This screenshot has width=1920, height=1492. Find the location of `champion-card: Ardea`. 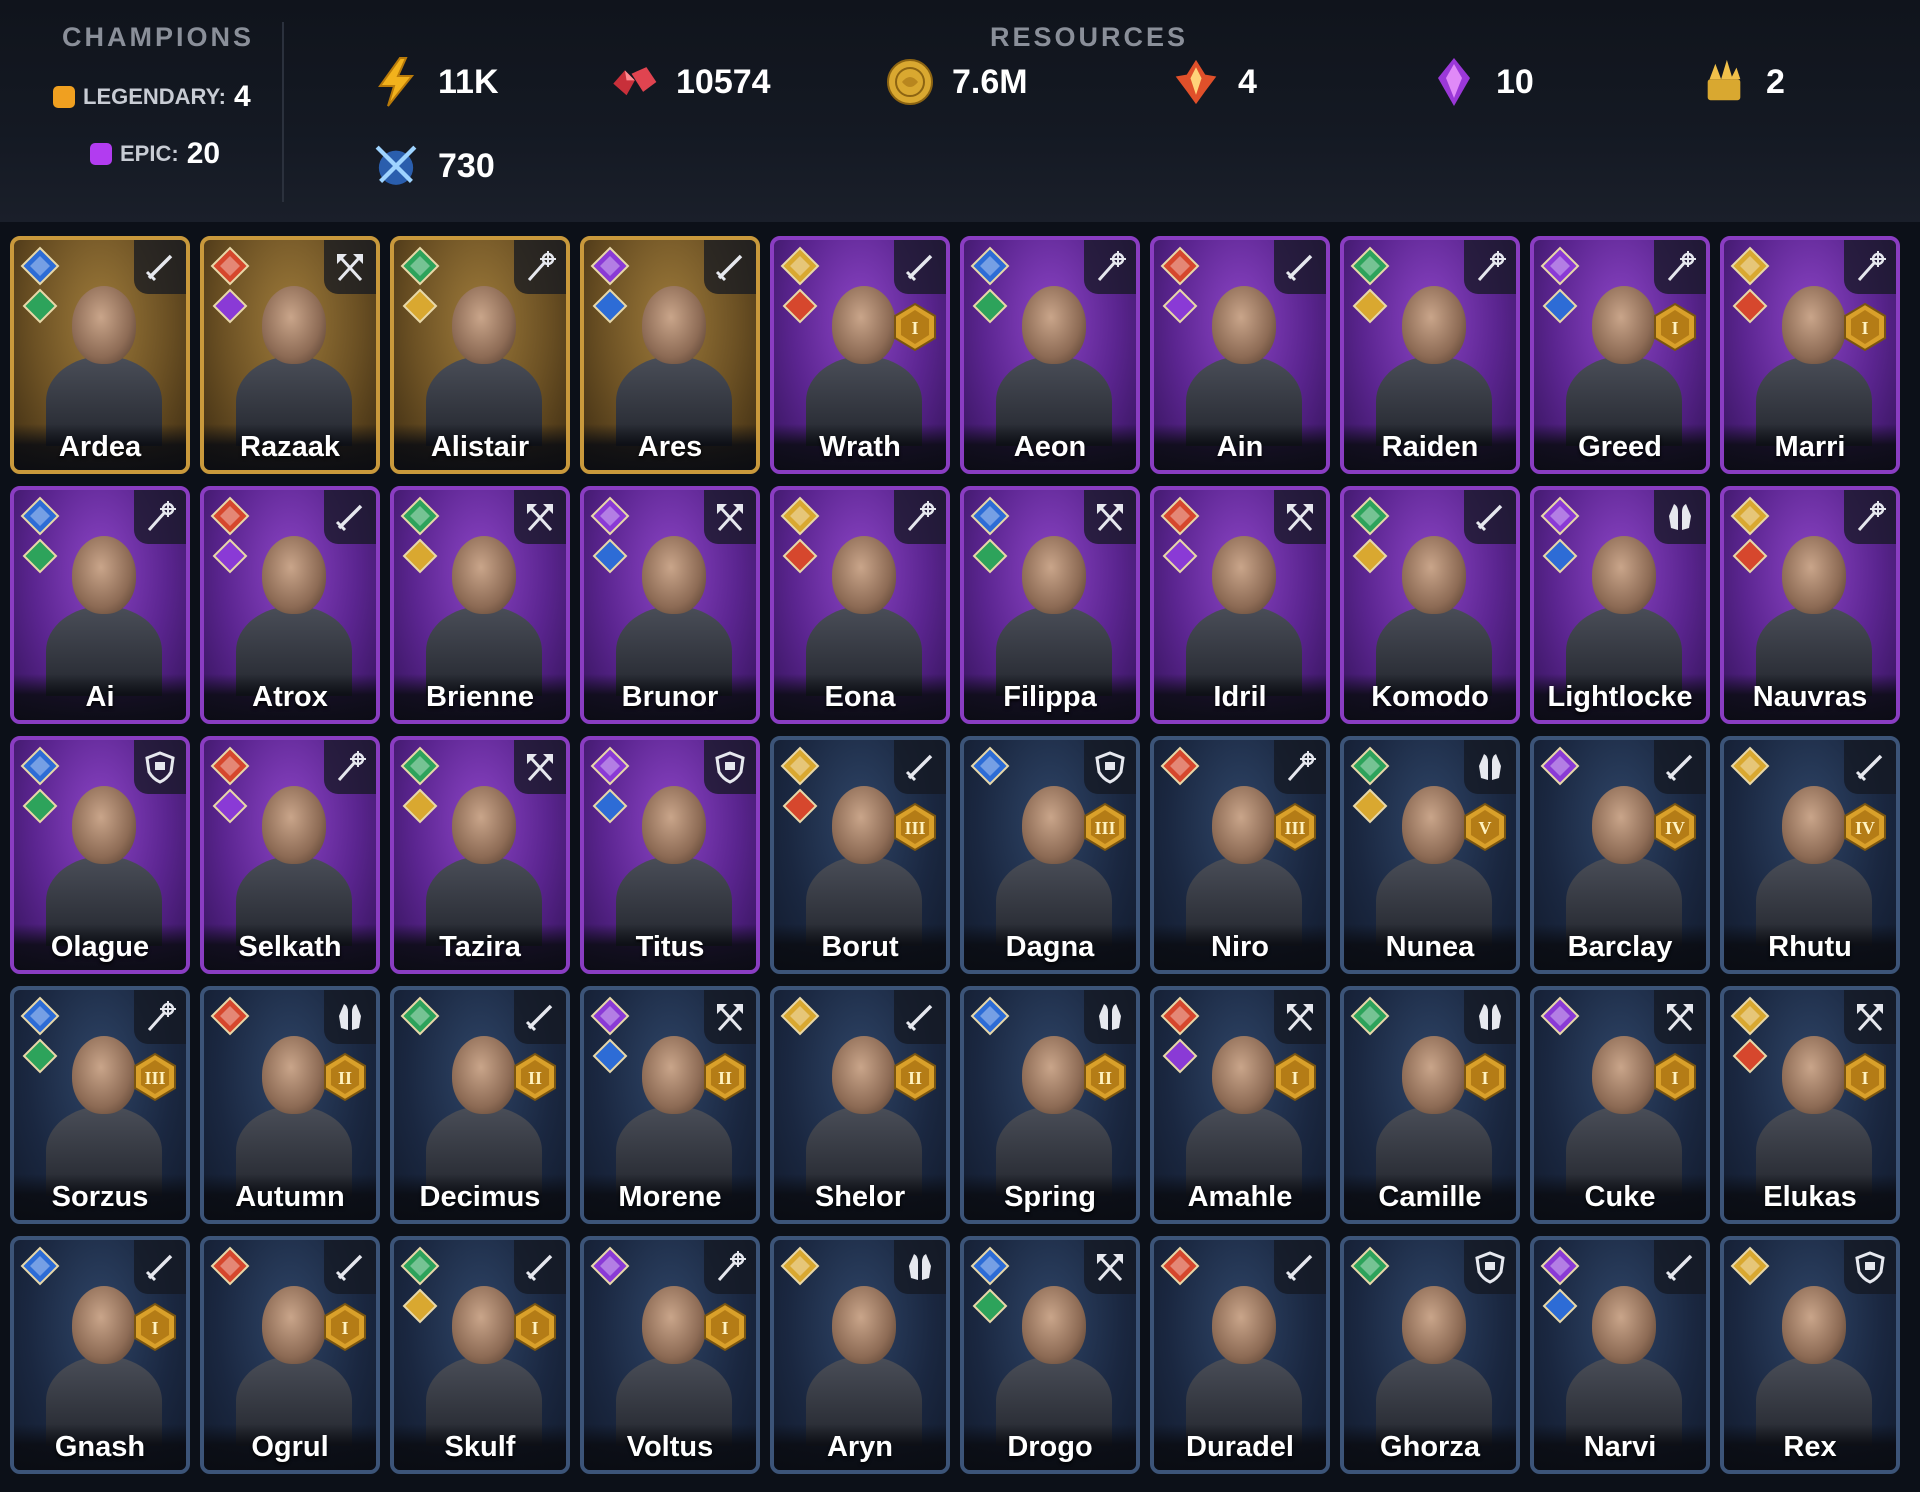

champion-card: Ardea is located at coordinates (100, 355).